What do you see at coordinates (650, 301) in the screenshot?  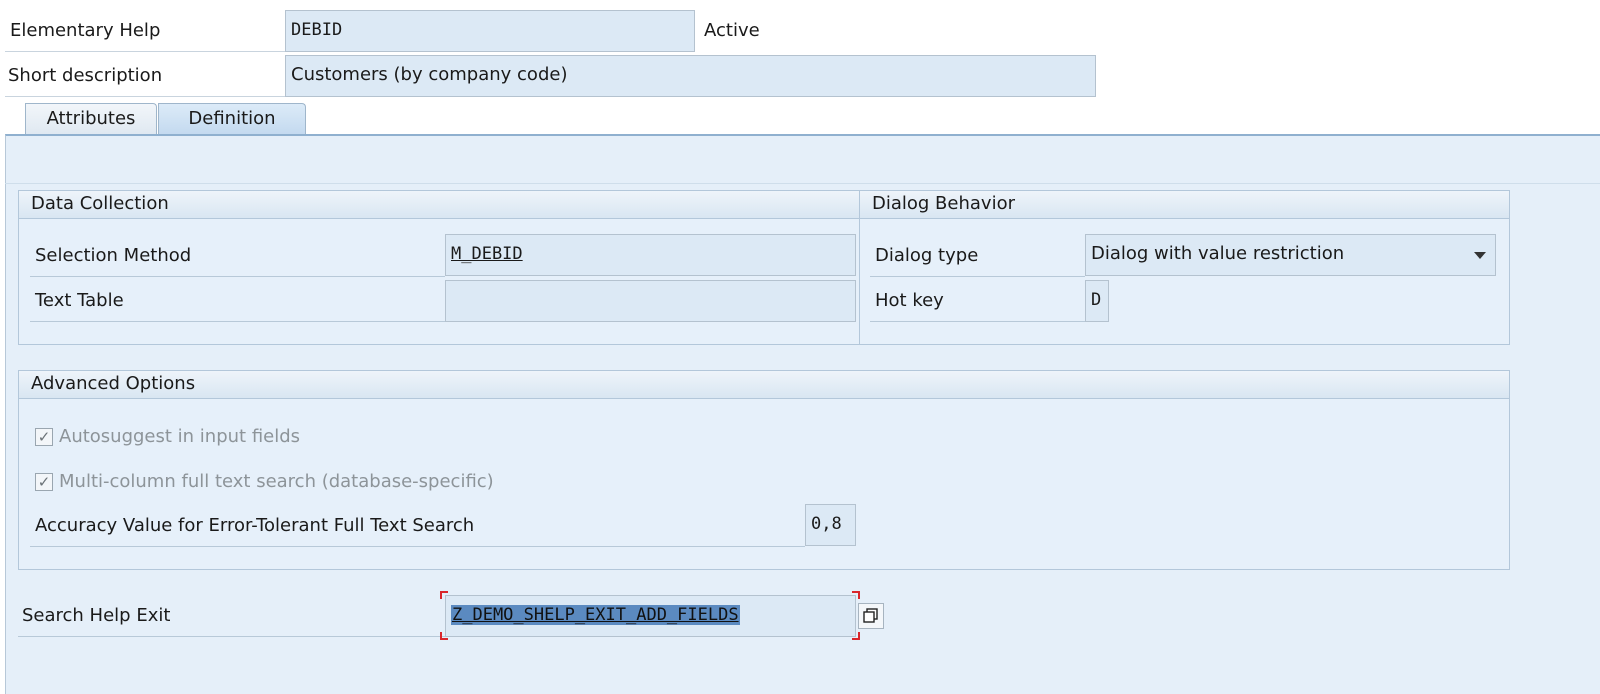 I see `text-table-field` at bounding box center [650, 301].